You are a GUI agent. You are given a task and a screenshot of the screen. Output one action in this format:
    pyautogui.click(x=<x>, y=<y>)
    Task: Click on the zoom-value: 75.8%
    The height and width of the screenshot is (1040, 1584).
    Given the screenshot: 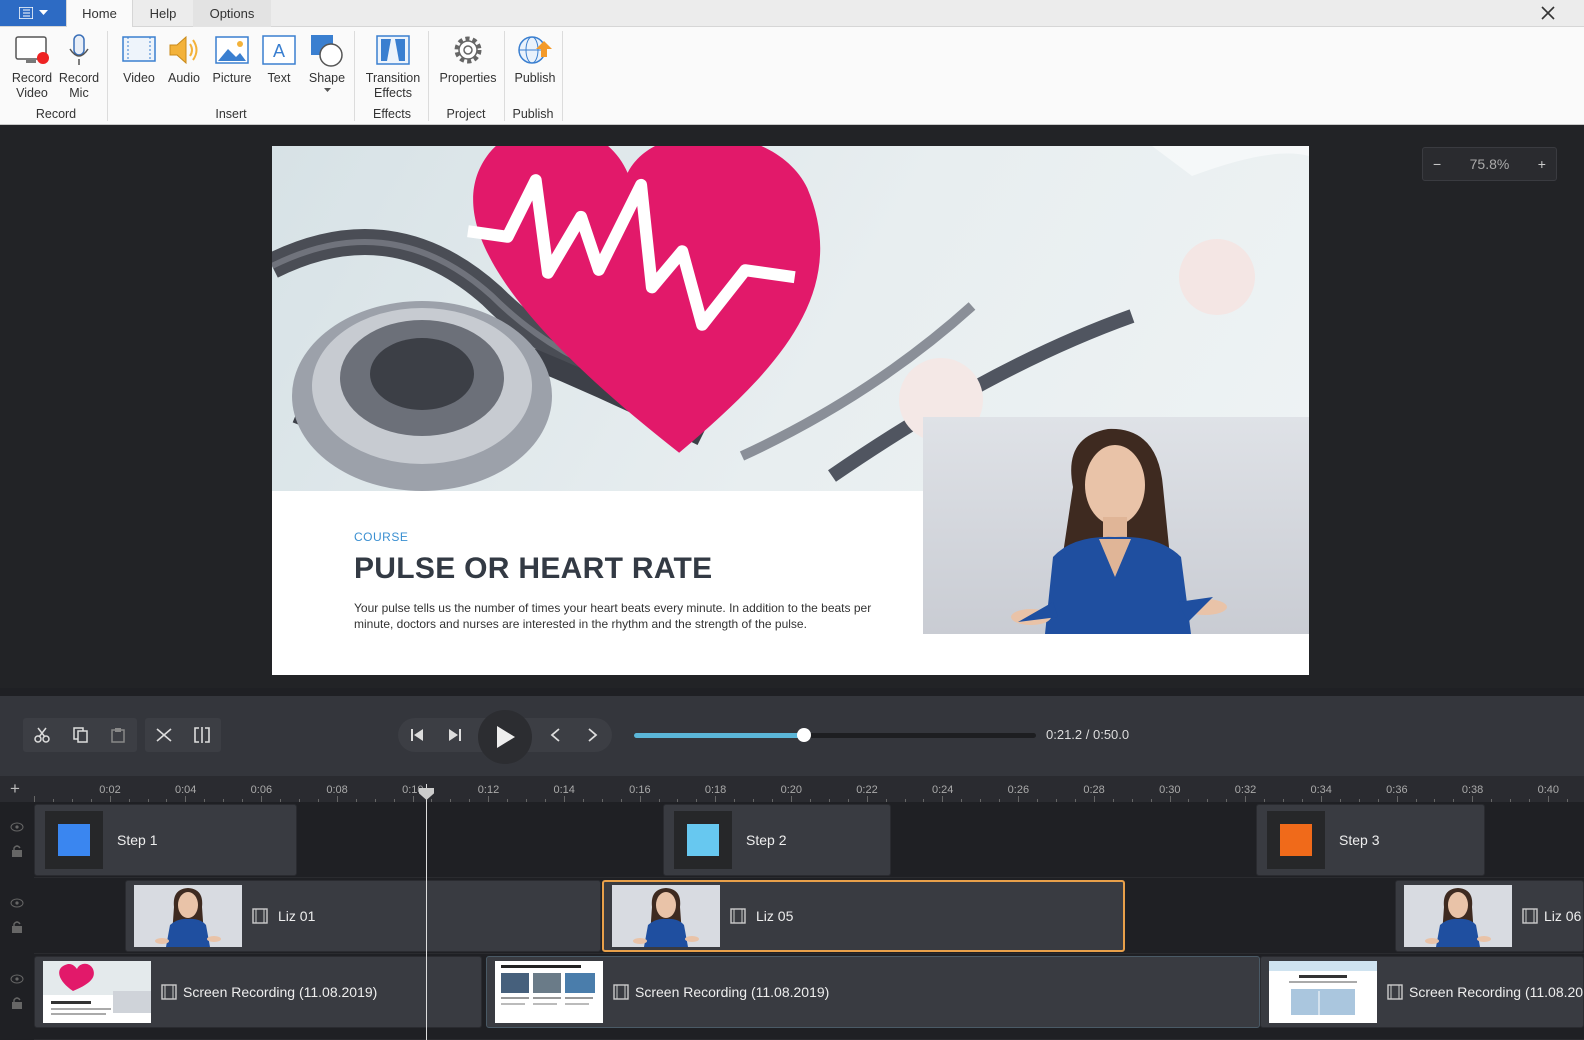 What is the action you would take?
    pyautogui.click(x=1489, y=164)
    